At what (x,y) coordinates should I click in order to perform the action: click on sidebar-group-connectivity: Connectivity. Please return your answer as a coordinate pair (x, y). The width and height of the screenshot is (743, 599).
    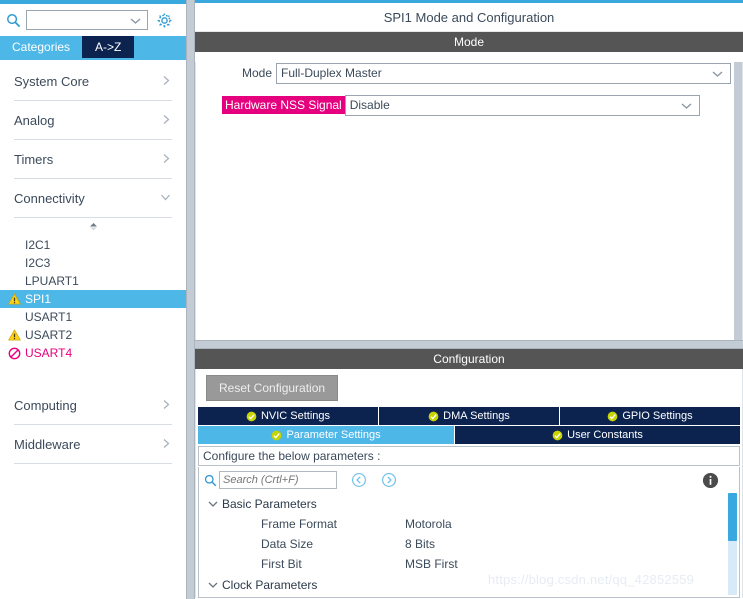
    Looking at the image, I should click on (93, 198).